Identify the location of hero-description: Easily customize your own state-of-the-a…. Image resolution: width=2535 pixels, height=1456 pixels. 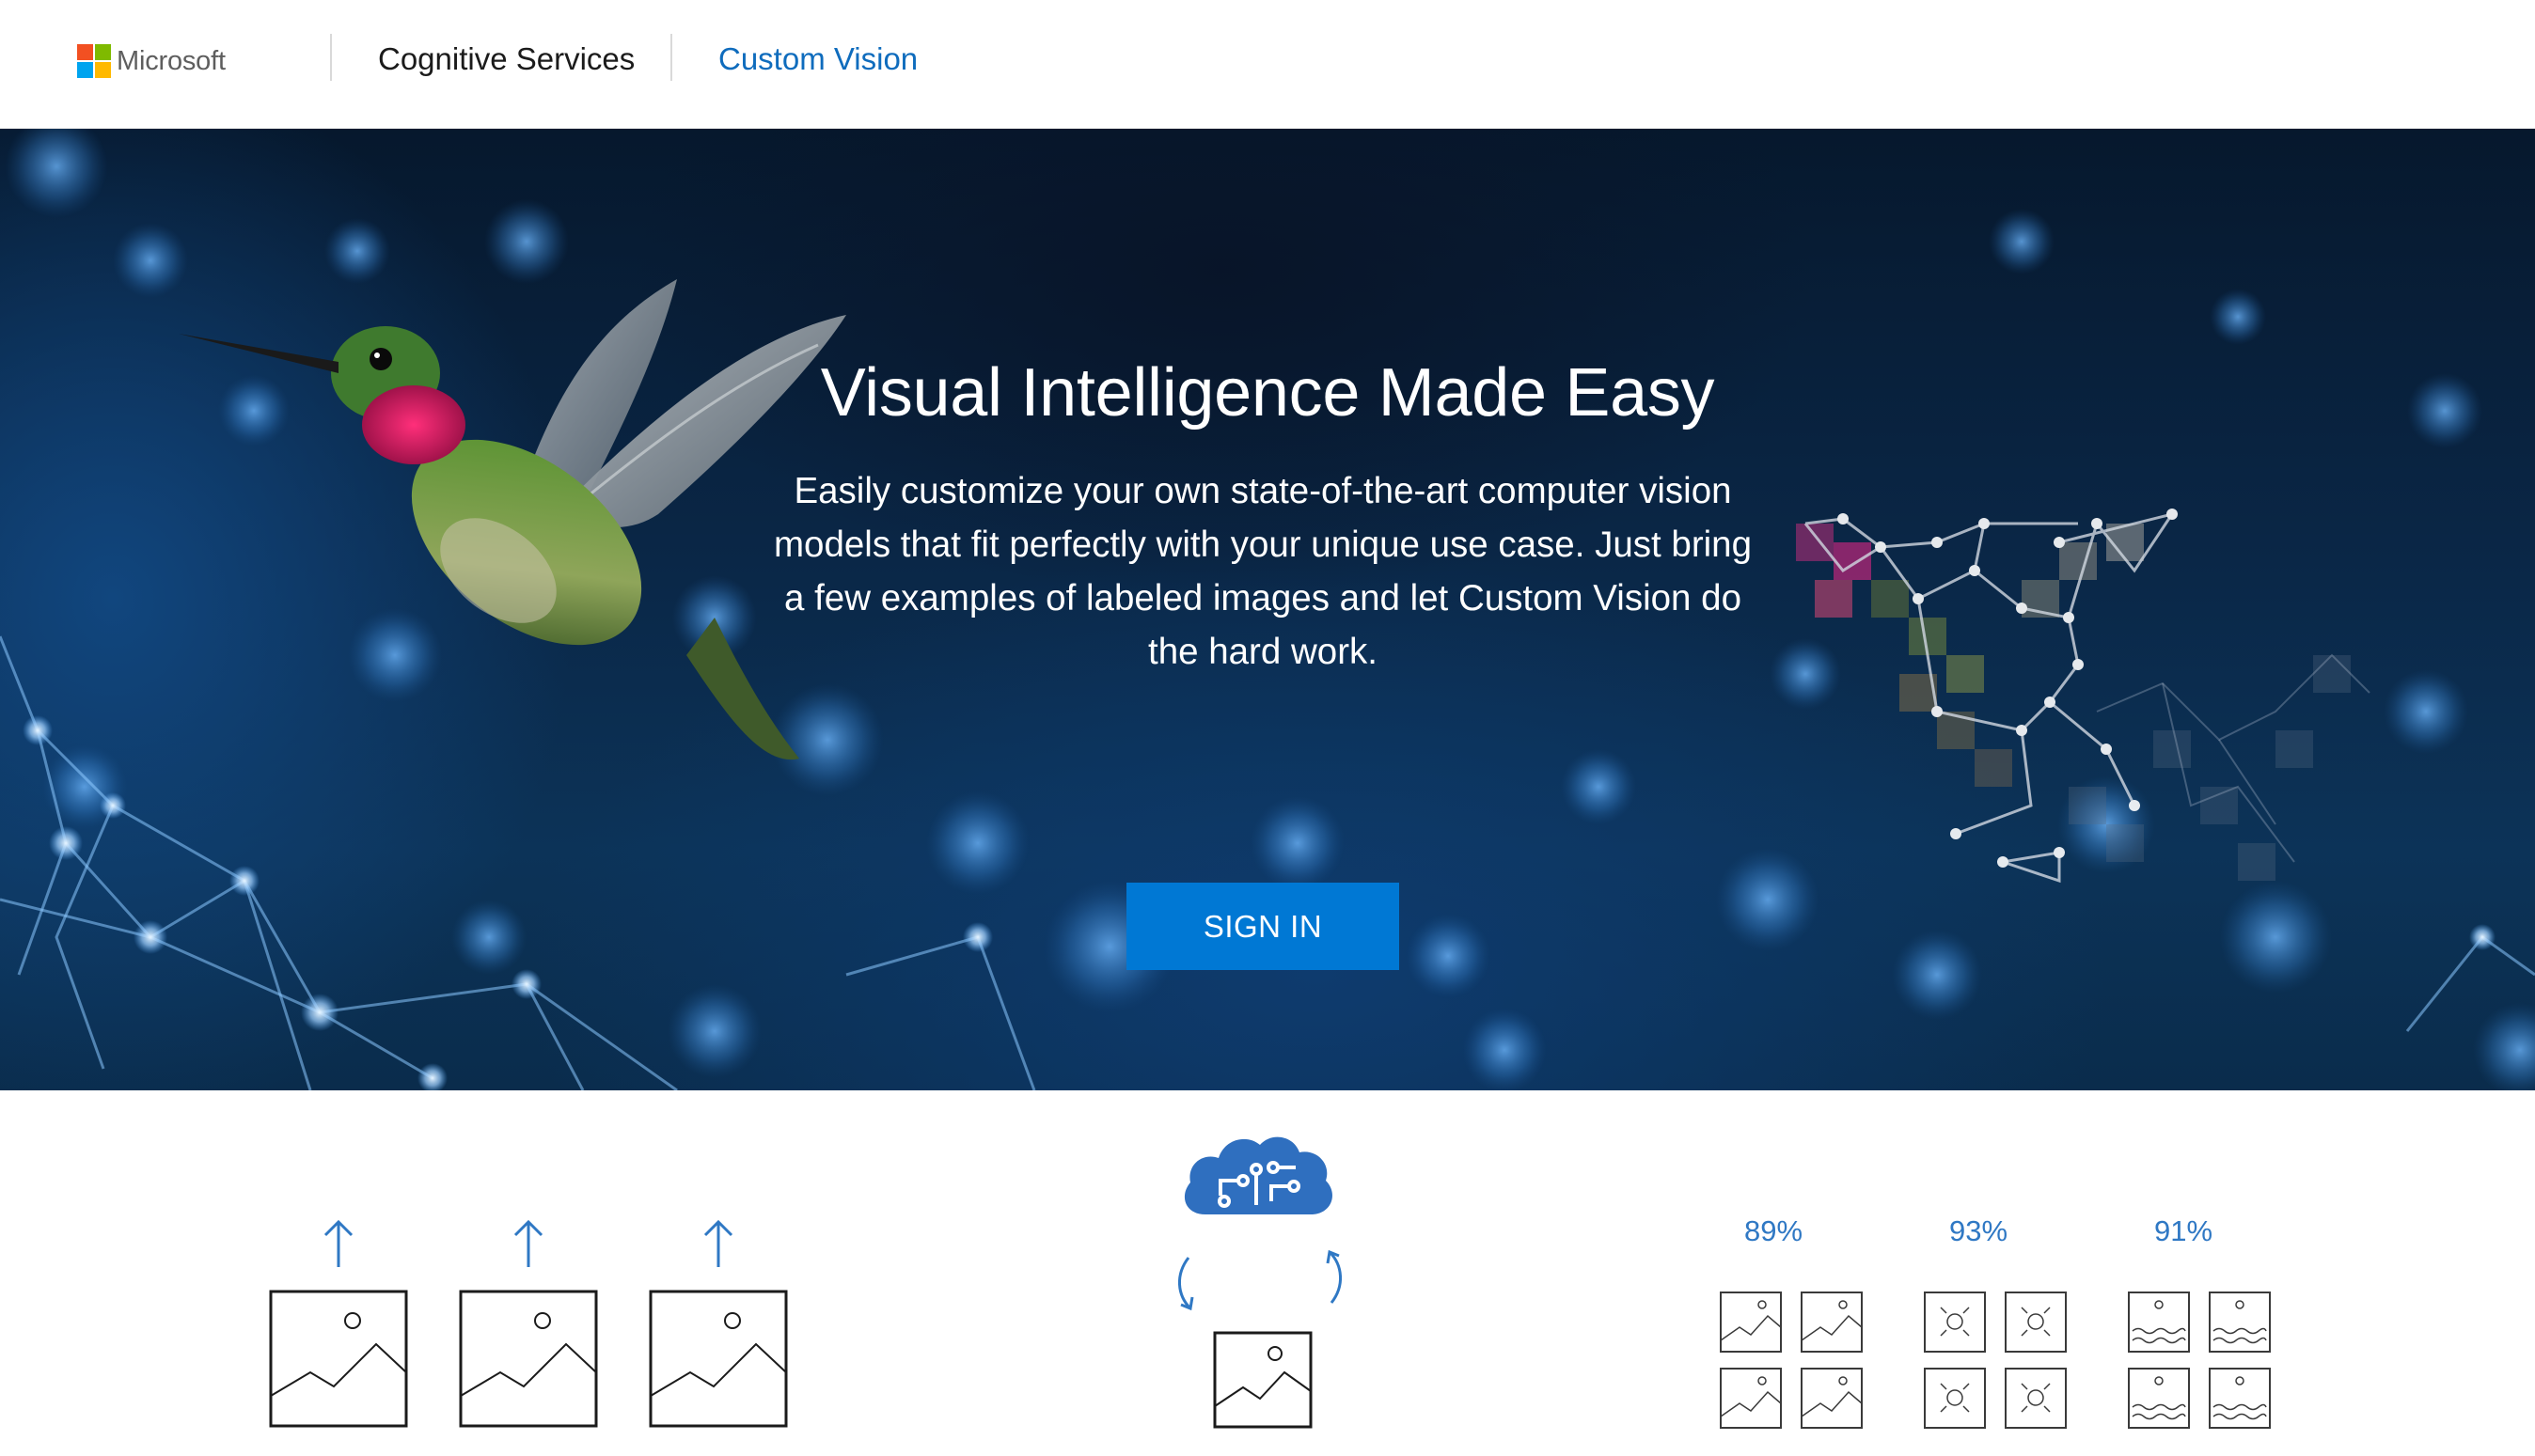
(1263, 571).